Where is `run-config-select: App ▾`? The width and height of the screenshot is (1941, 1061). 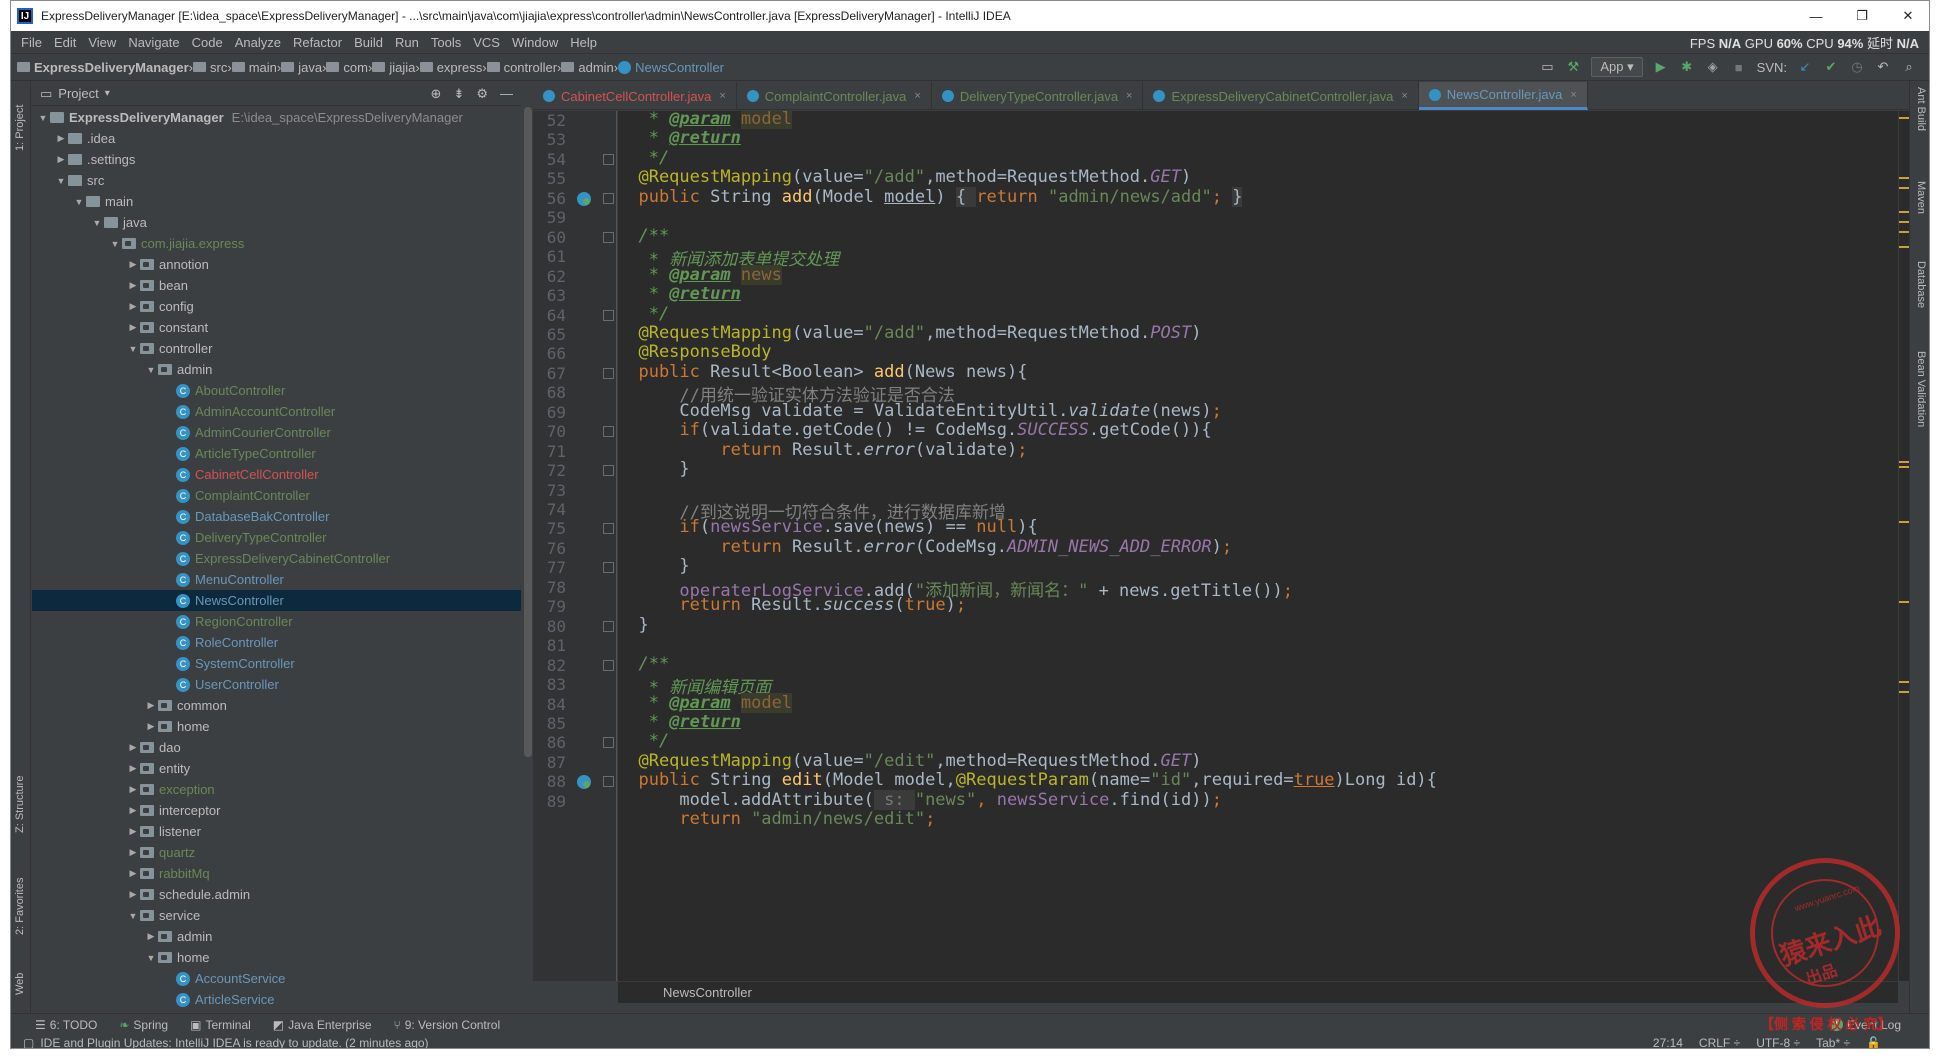
run-config-select: App ▾ is located at coordinates (1617, 67).